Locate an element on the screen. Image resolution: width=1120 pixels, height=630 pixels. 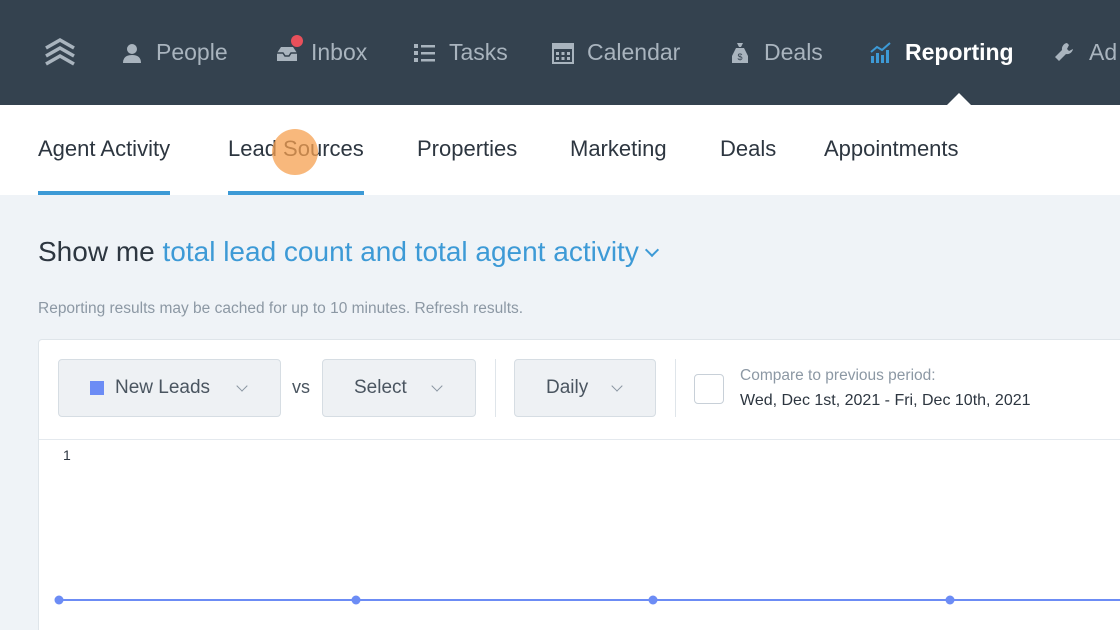
tab-properties-label: Properties is located at coordinates (467, 148).